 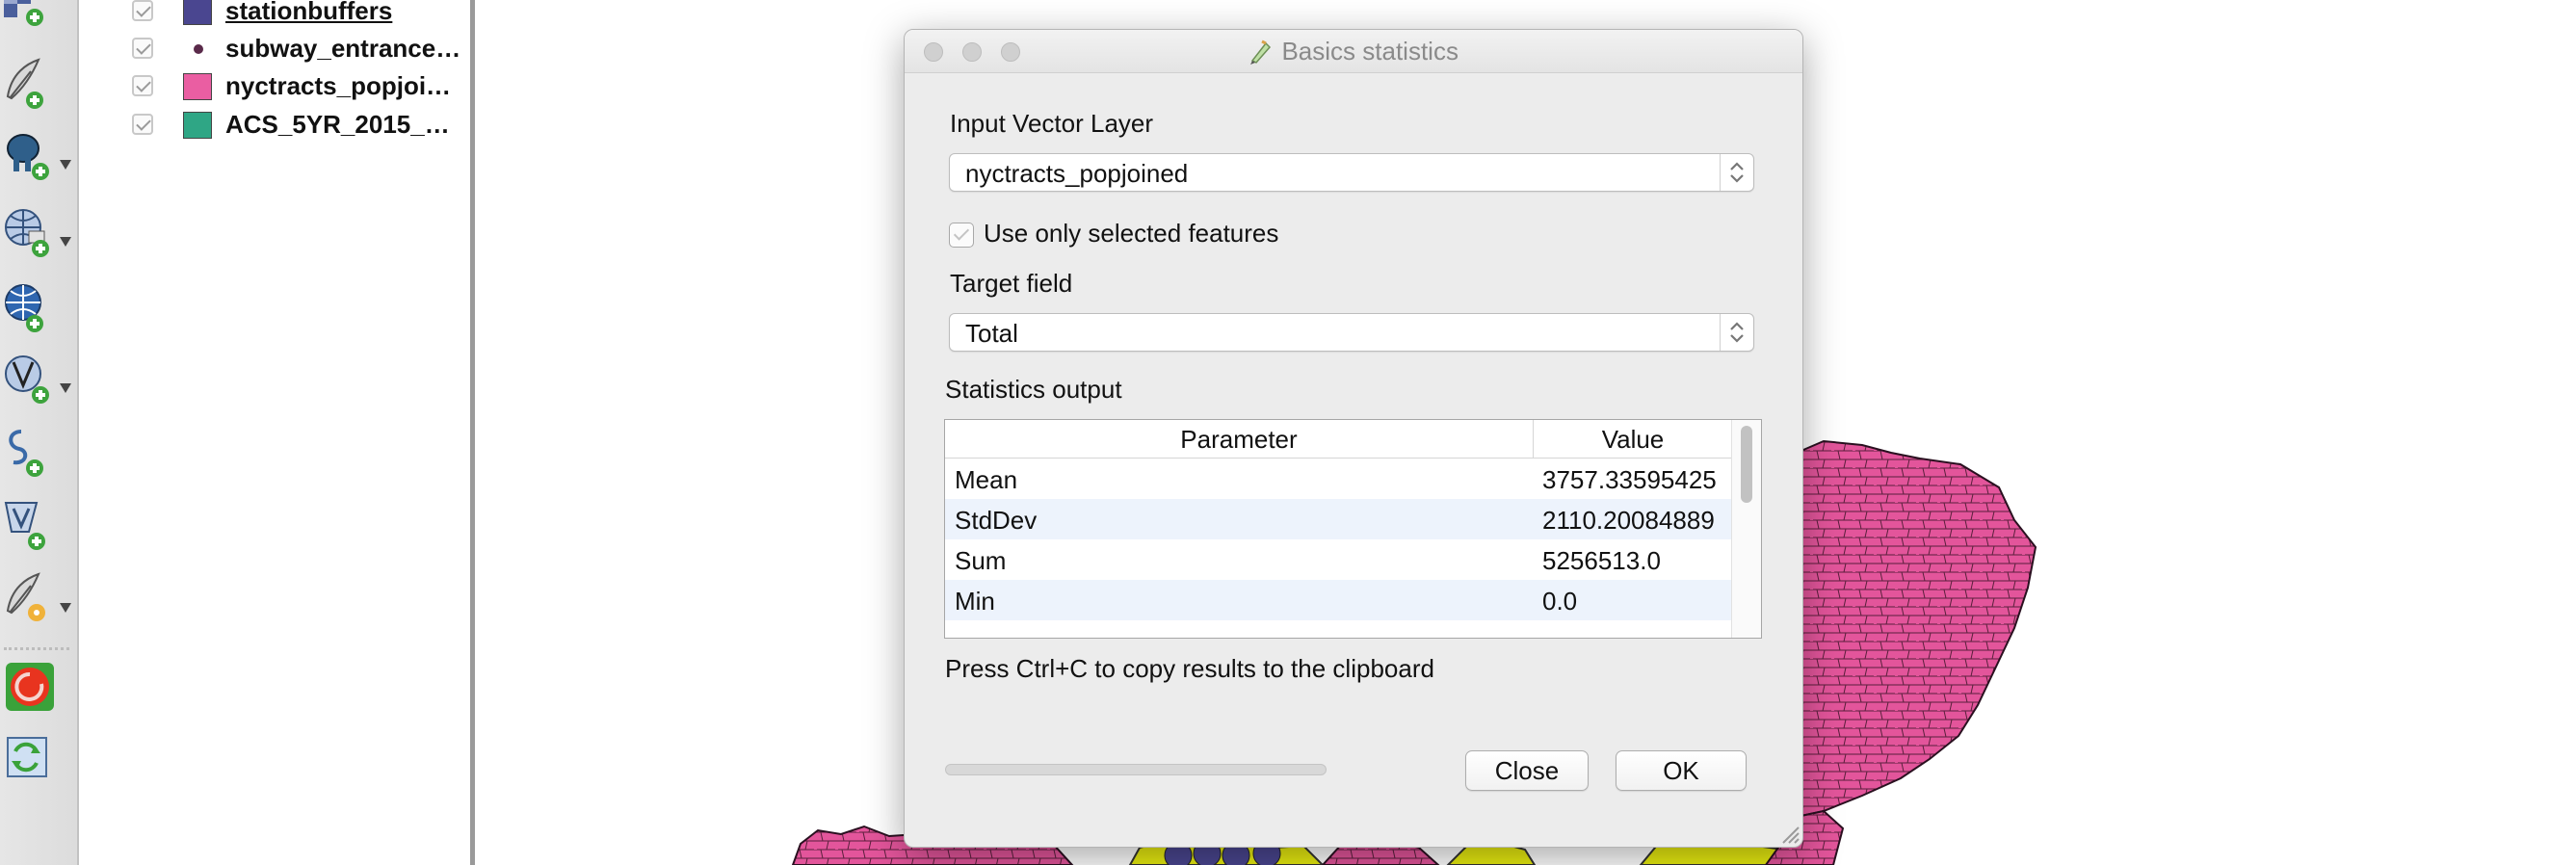 I want to click on cell-parameter: Mean, so click(x=987, y=480).